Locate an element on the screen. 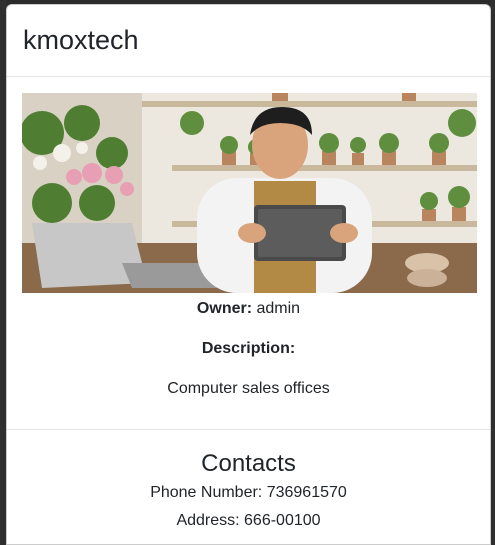 The width and height of the screenshot is (495, 545). contacts-title: Contacts is located at coordinates (248, 463).